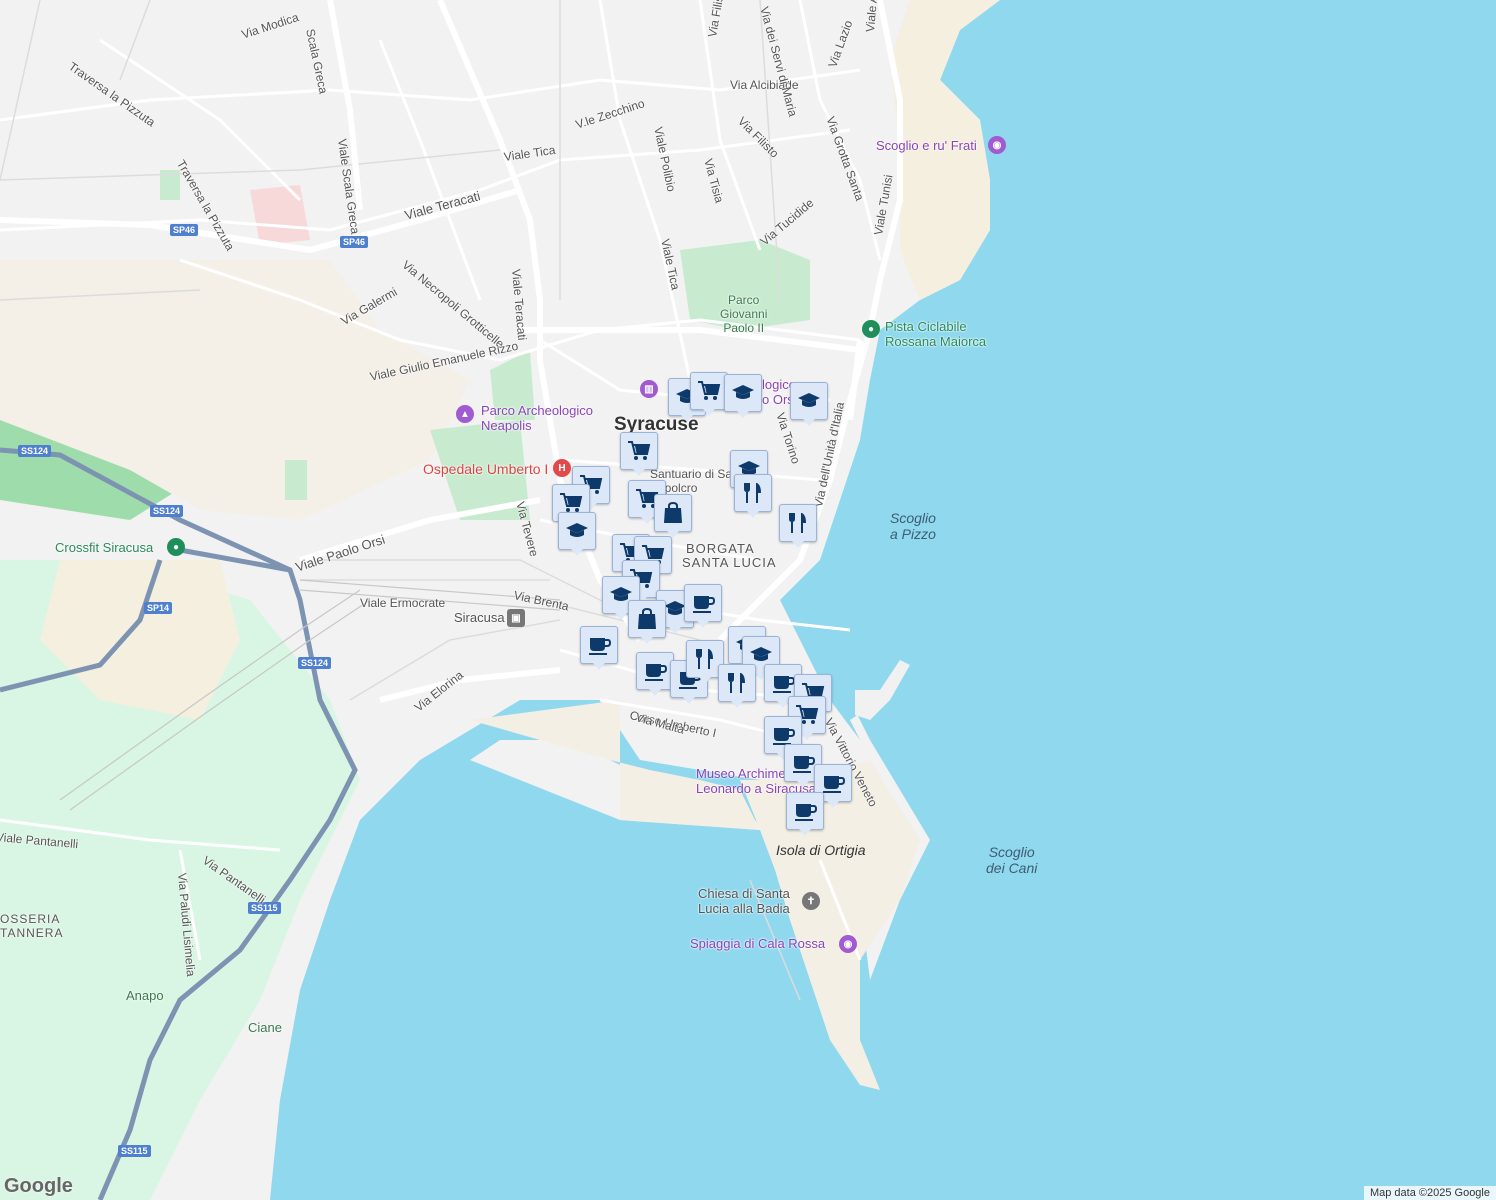  What do you see at coordinates (811, 901) in the screenshot?
I see `church-icon: ✝` at bounding box center [811, 901].